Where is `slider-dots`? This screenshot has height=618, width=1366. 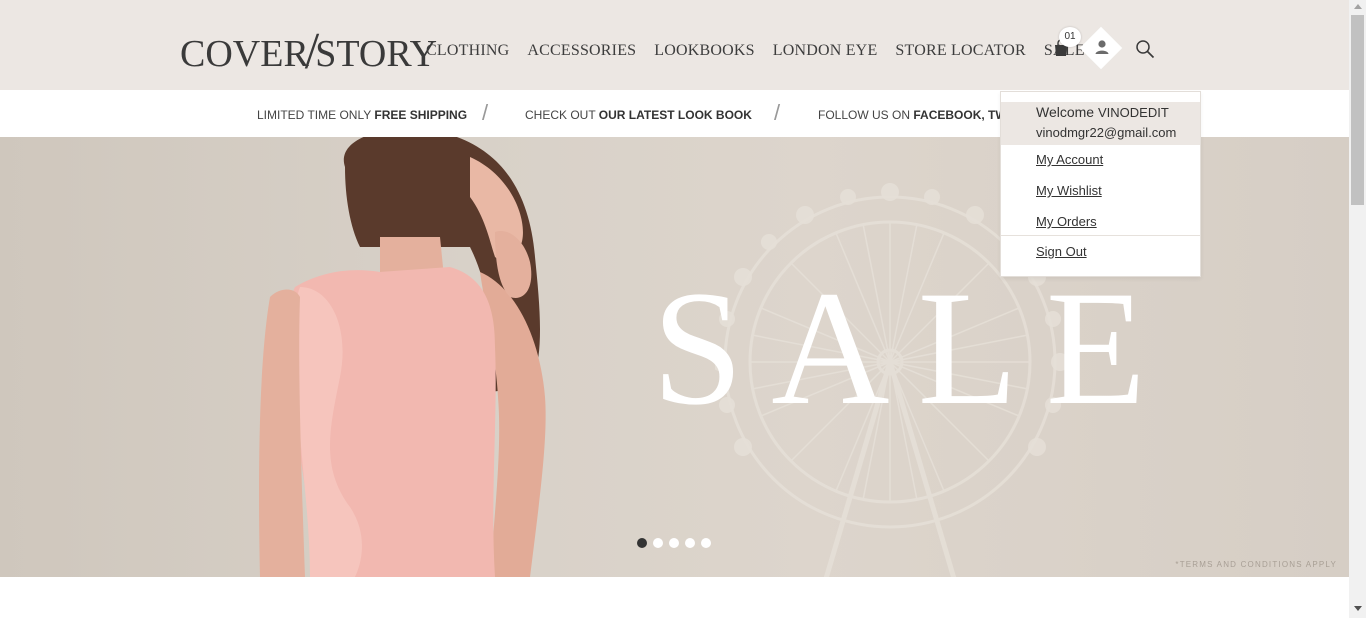
slider-dots is located at coordinates (674, 543).